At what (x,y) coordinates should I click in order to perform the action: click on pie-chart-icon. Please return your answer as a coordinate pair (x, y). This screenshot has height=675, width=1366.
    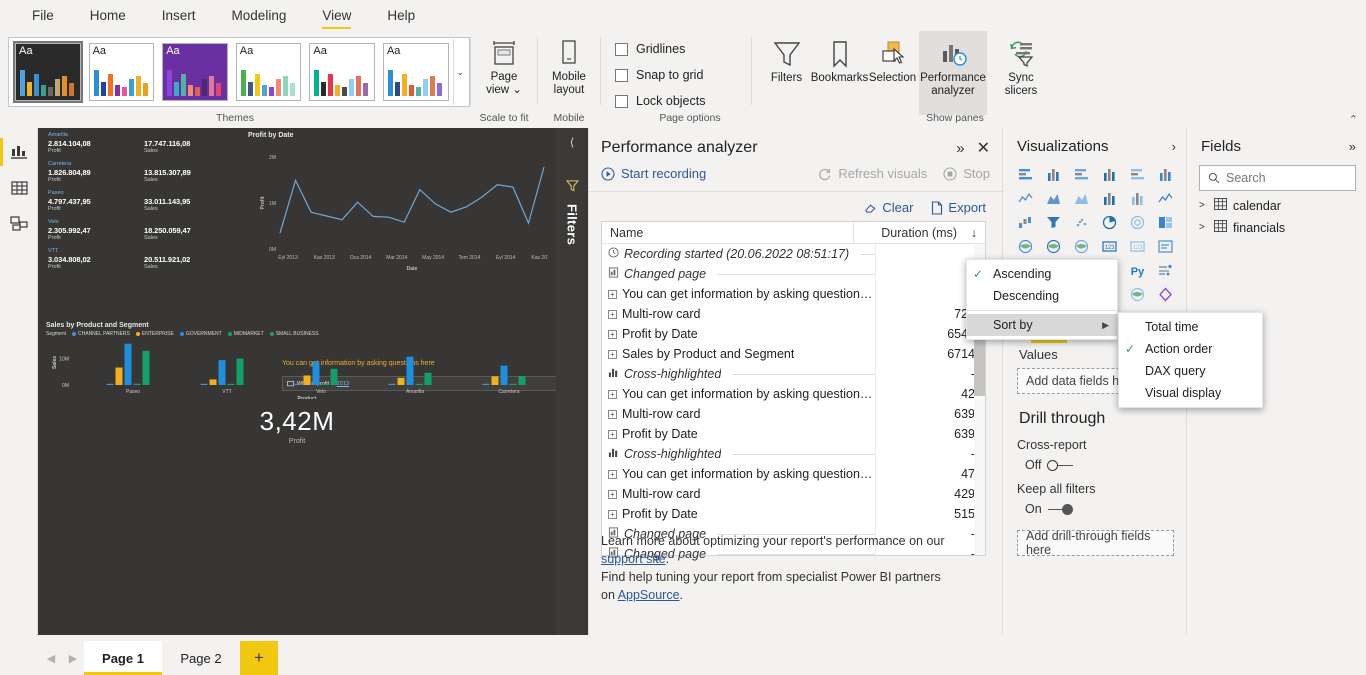
    Looking at the image, I should click on (1110, 222).